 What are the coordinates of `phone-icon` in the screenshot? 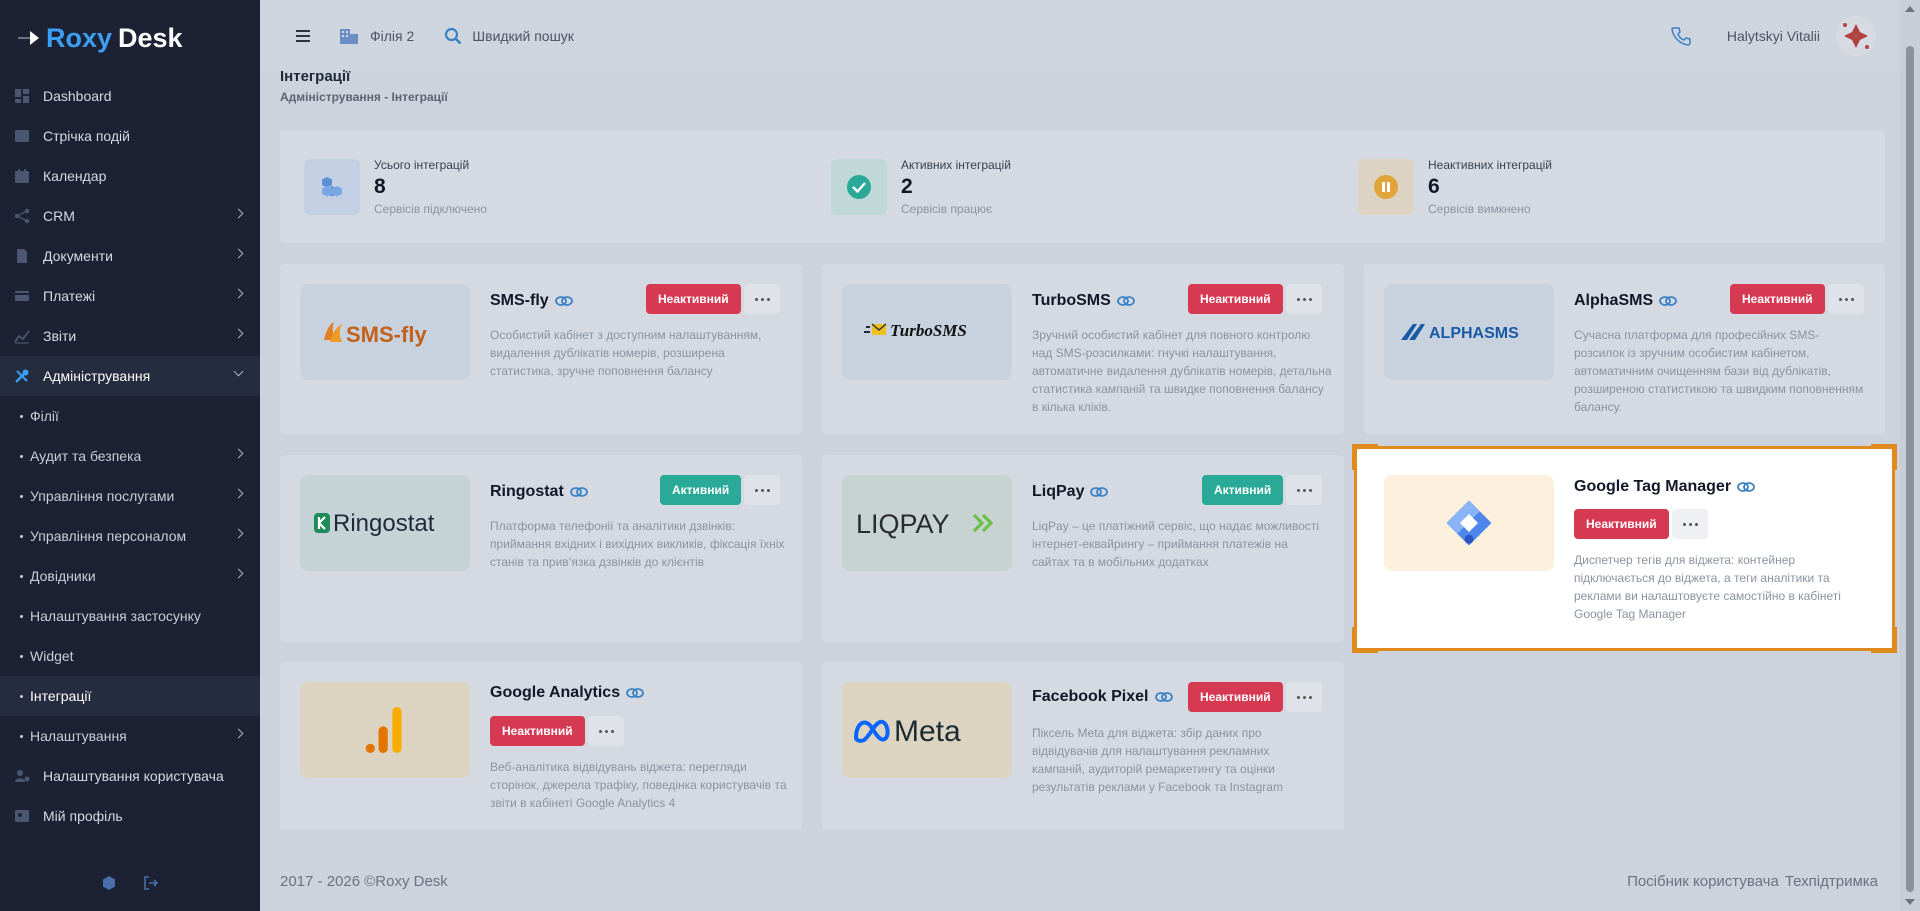 It's located at (1681, 36).